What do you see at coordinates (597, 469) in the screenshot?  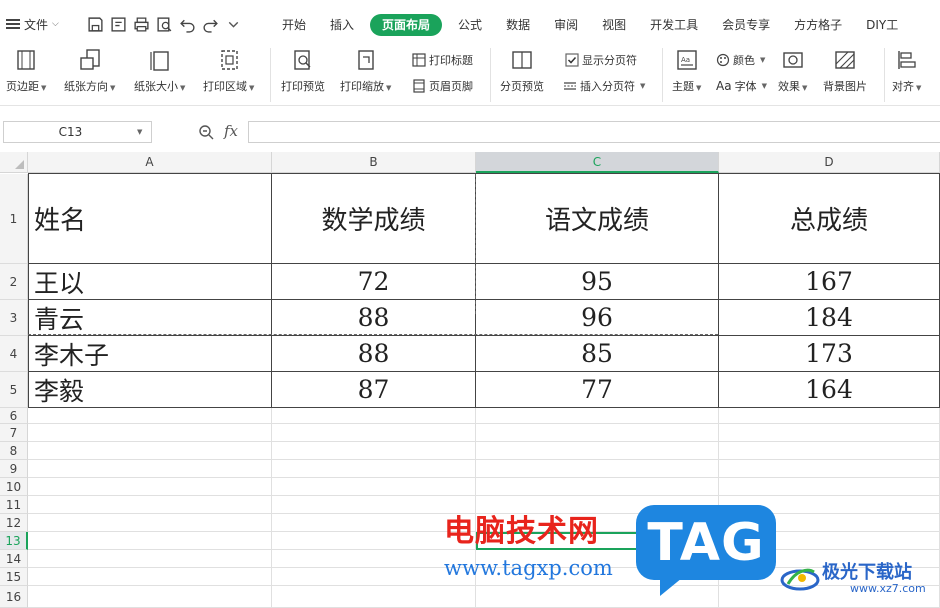 I see `cell-c9` at bounding box center [597, 469].